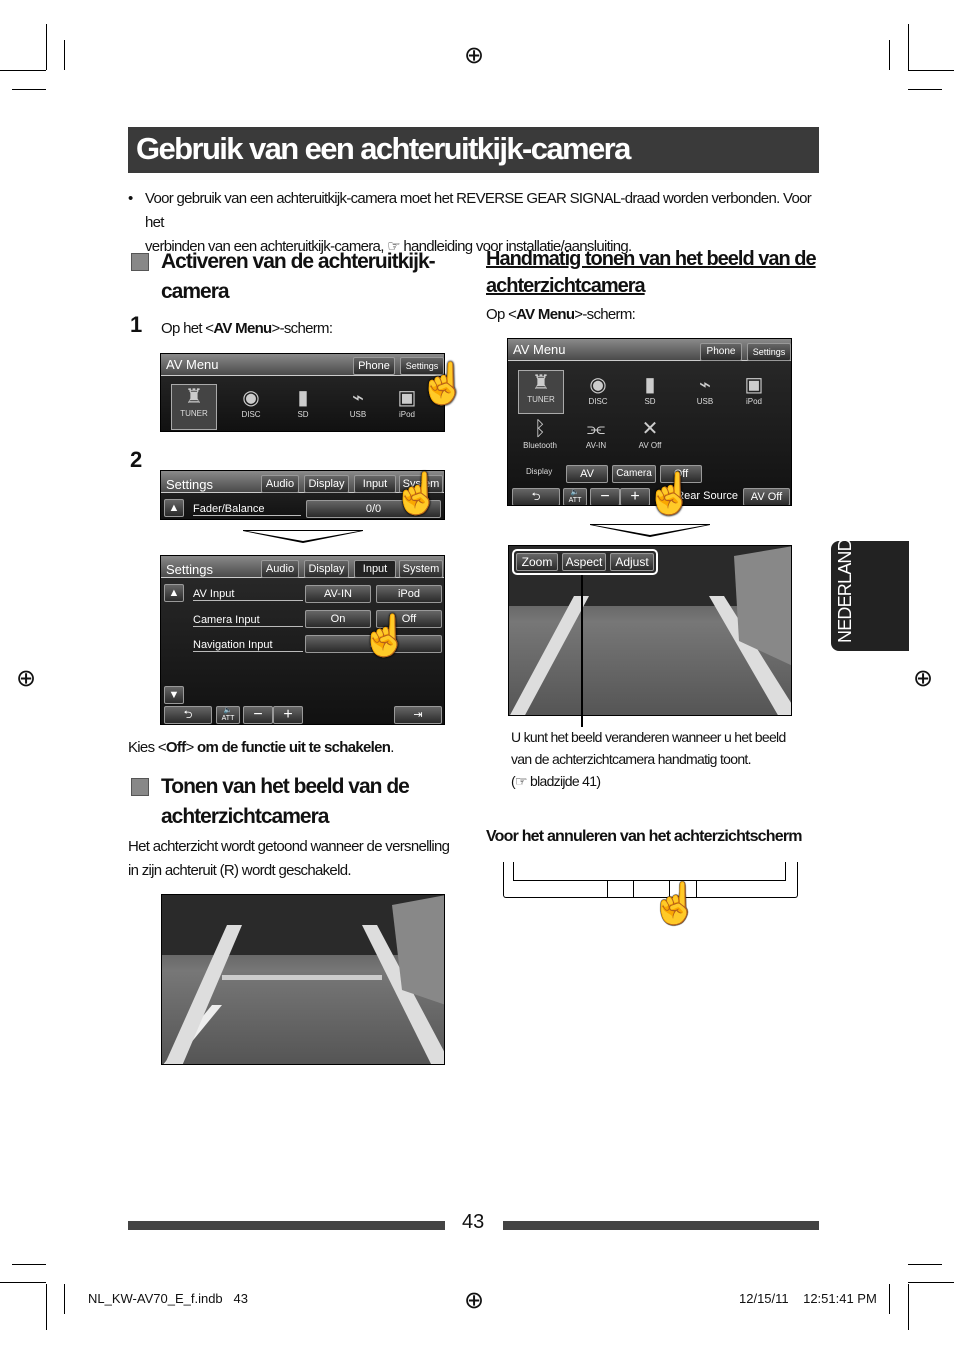 The height and width of the screenshot is (1354, 954). I want to click on step-number: 2, so click(136, 459).